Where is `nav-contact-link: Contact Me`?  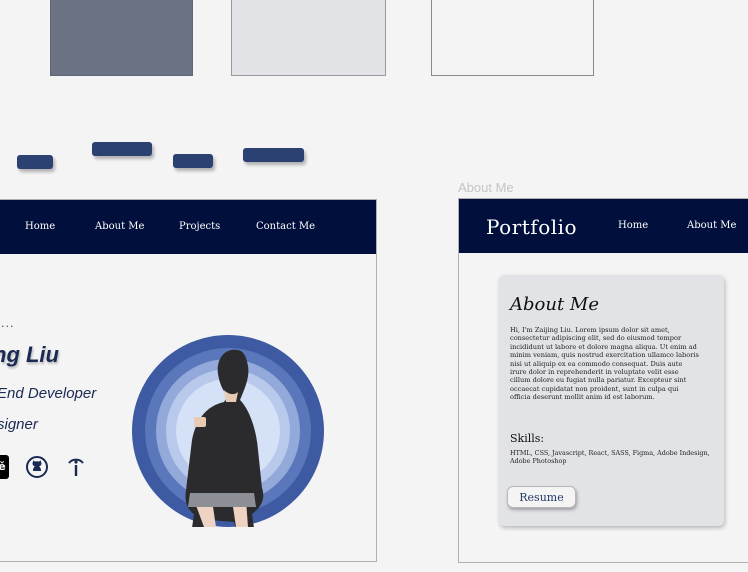
nav-contact-link: Contact Me is located at coordinates (285, 226).